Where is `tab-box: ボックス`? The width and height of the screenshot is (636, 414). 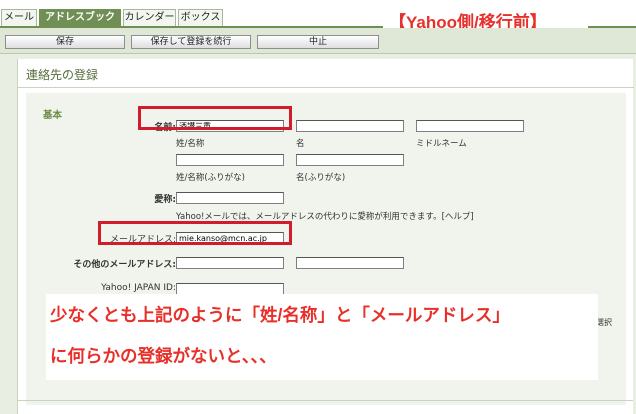 tab-box: ボックス is located at coordinates (200, 18).